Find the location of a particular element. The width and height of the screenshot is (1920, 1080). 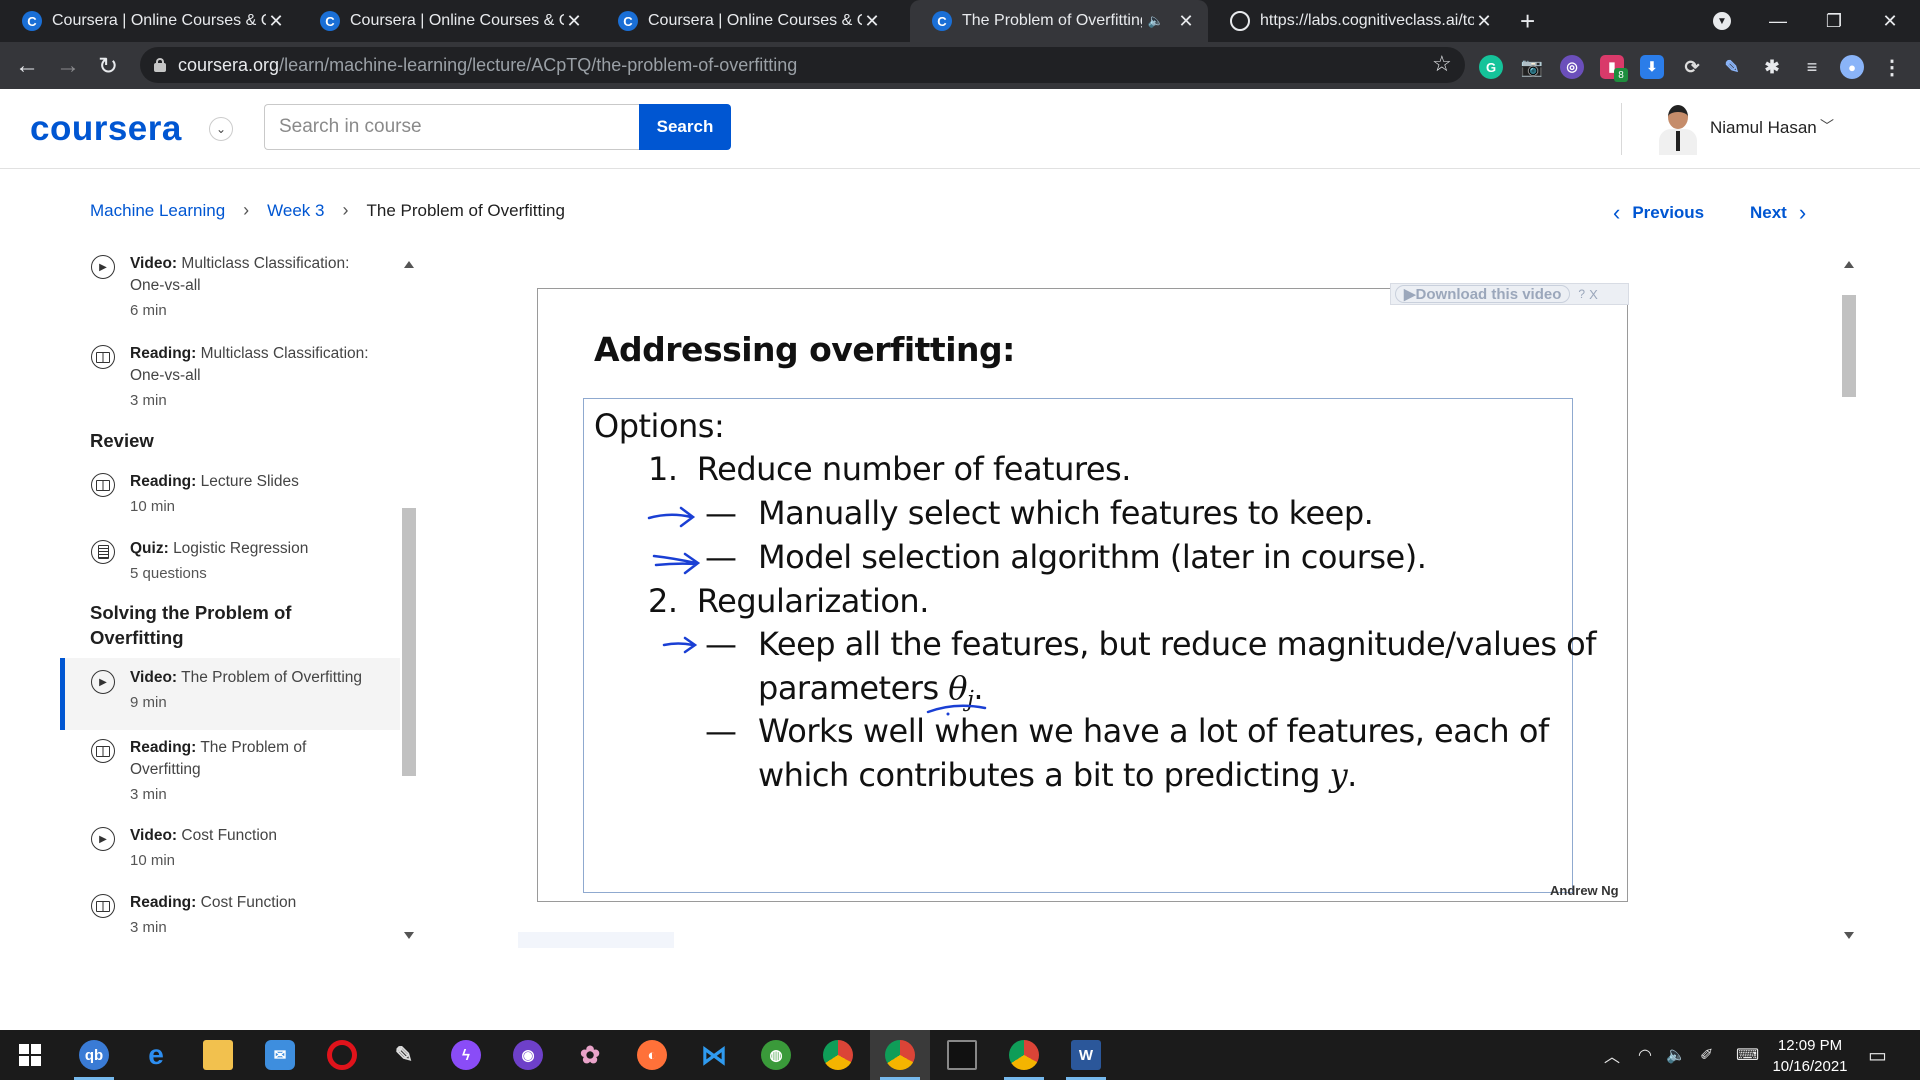

coursera-icon: C is located at coordinates (330, 21).